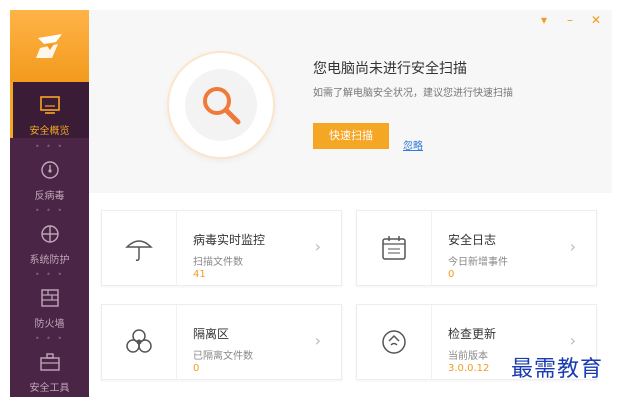 This screenshot has height=397, width=634. What do you see at coordinates (476, 248) in the screenshot?
I see `card-security-log: 安全日志 今日新增事件 0 ›` at bounding box center [476, 248].